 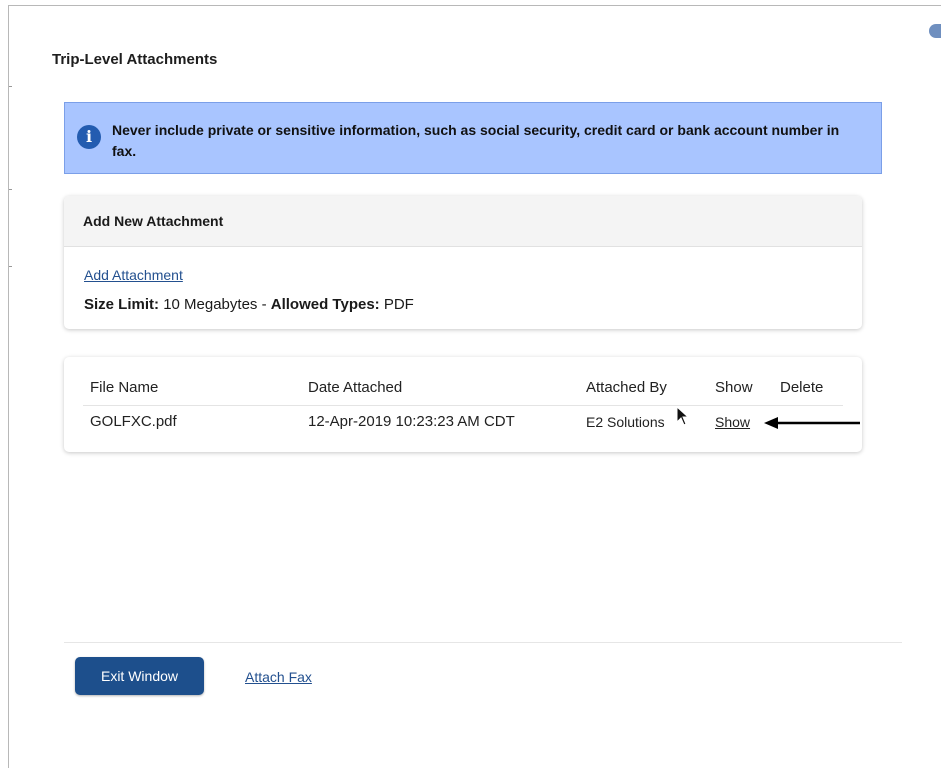 What do you see at coordinates (133, 275) in the screenshot?
I see `add-attachment-link: Add Attachment` at bounding box center [133, 275].